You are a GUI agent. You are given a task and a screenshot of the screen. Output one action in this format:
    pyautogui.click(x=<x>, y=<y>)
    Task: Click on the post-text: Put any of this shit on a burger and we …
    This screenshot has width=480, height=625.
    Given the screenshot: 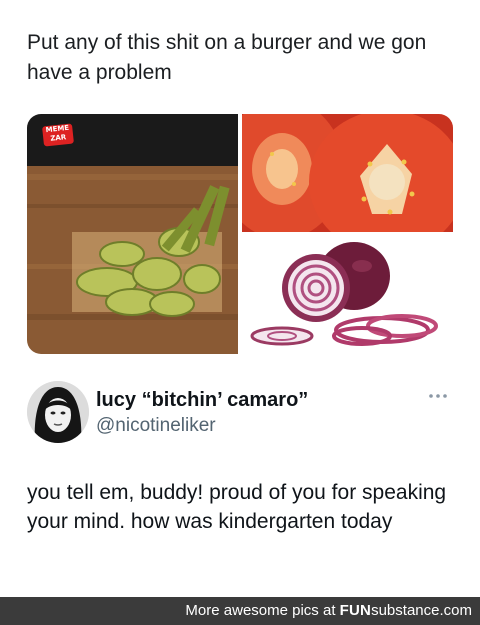 What is the action you would take?
    pyautogui.click(x=227, y=57)
    